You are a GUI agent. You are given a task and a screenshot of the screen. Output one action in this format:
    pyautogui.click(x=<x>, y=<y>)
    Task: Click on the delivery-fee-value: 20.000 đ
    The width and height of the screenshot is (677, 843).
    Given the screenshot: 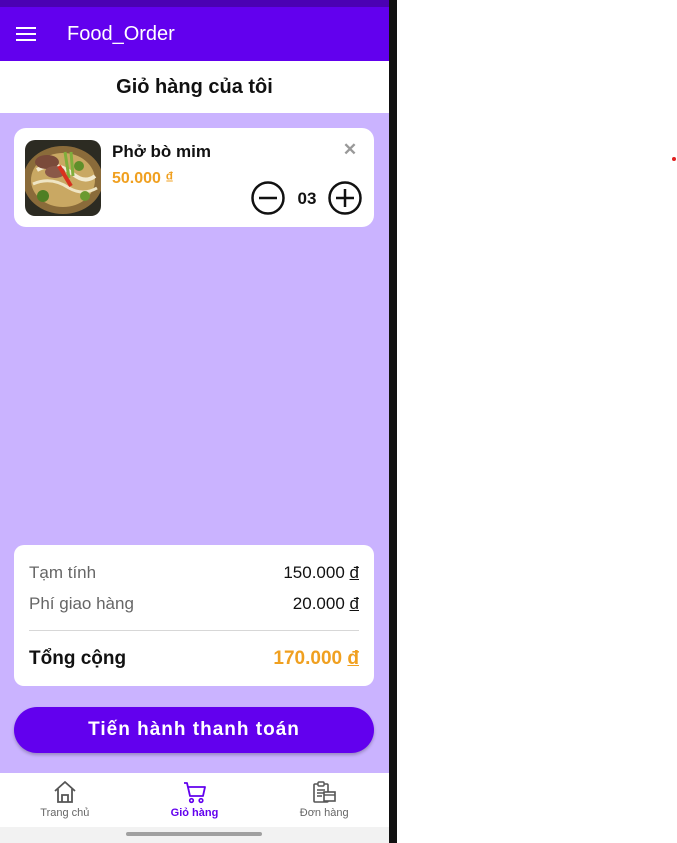 What is the action you would take?
    pyautogui.click(x=325, y=603)
    